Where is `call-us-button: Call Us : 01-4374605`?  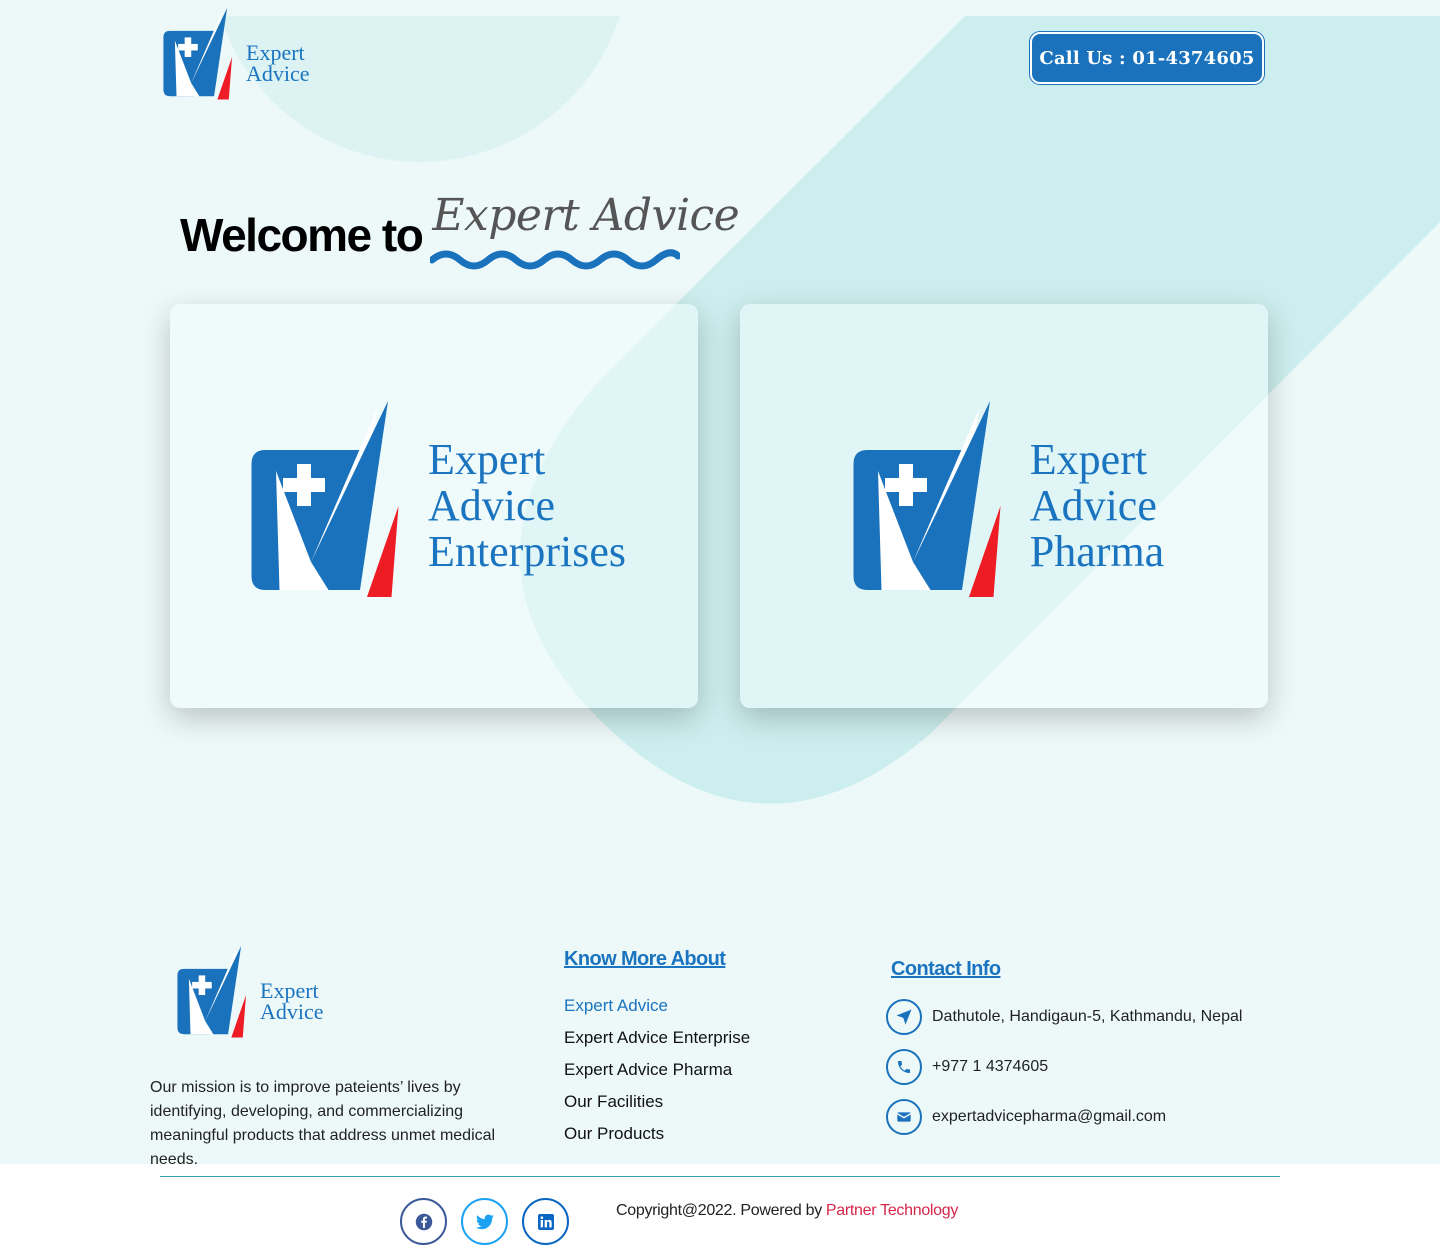 call-us-button: Call Us : 01-4374605 is located at coordinates (1147, 58).